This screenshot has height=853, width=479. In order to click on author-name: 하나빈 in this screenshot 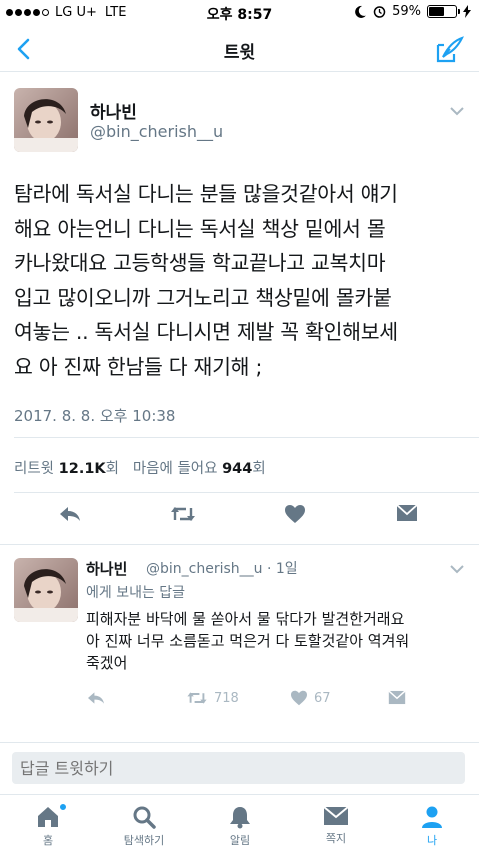, I will do `click(113, 110)`.